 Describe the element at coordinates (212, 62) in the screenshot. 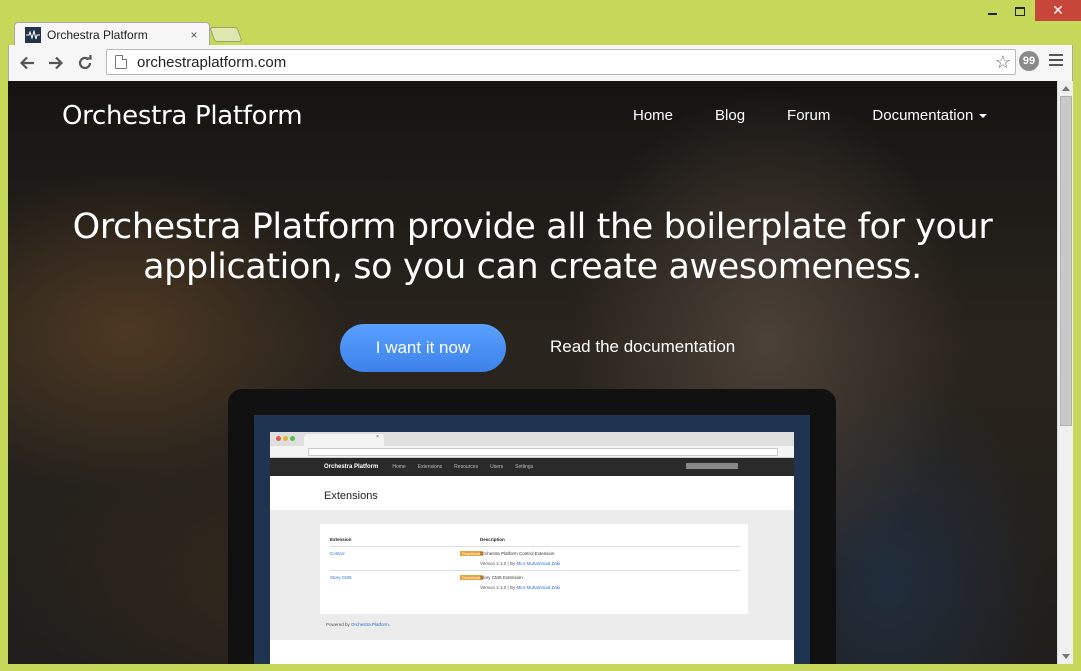

I see `url-text: orchestraplatform.com` at that location.